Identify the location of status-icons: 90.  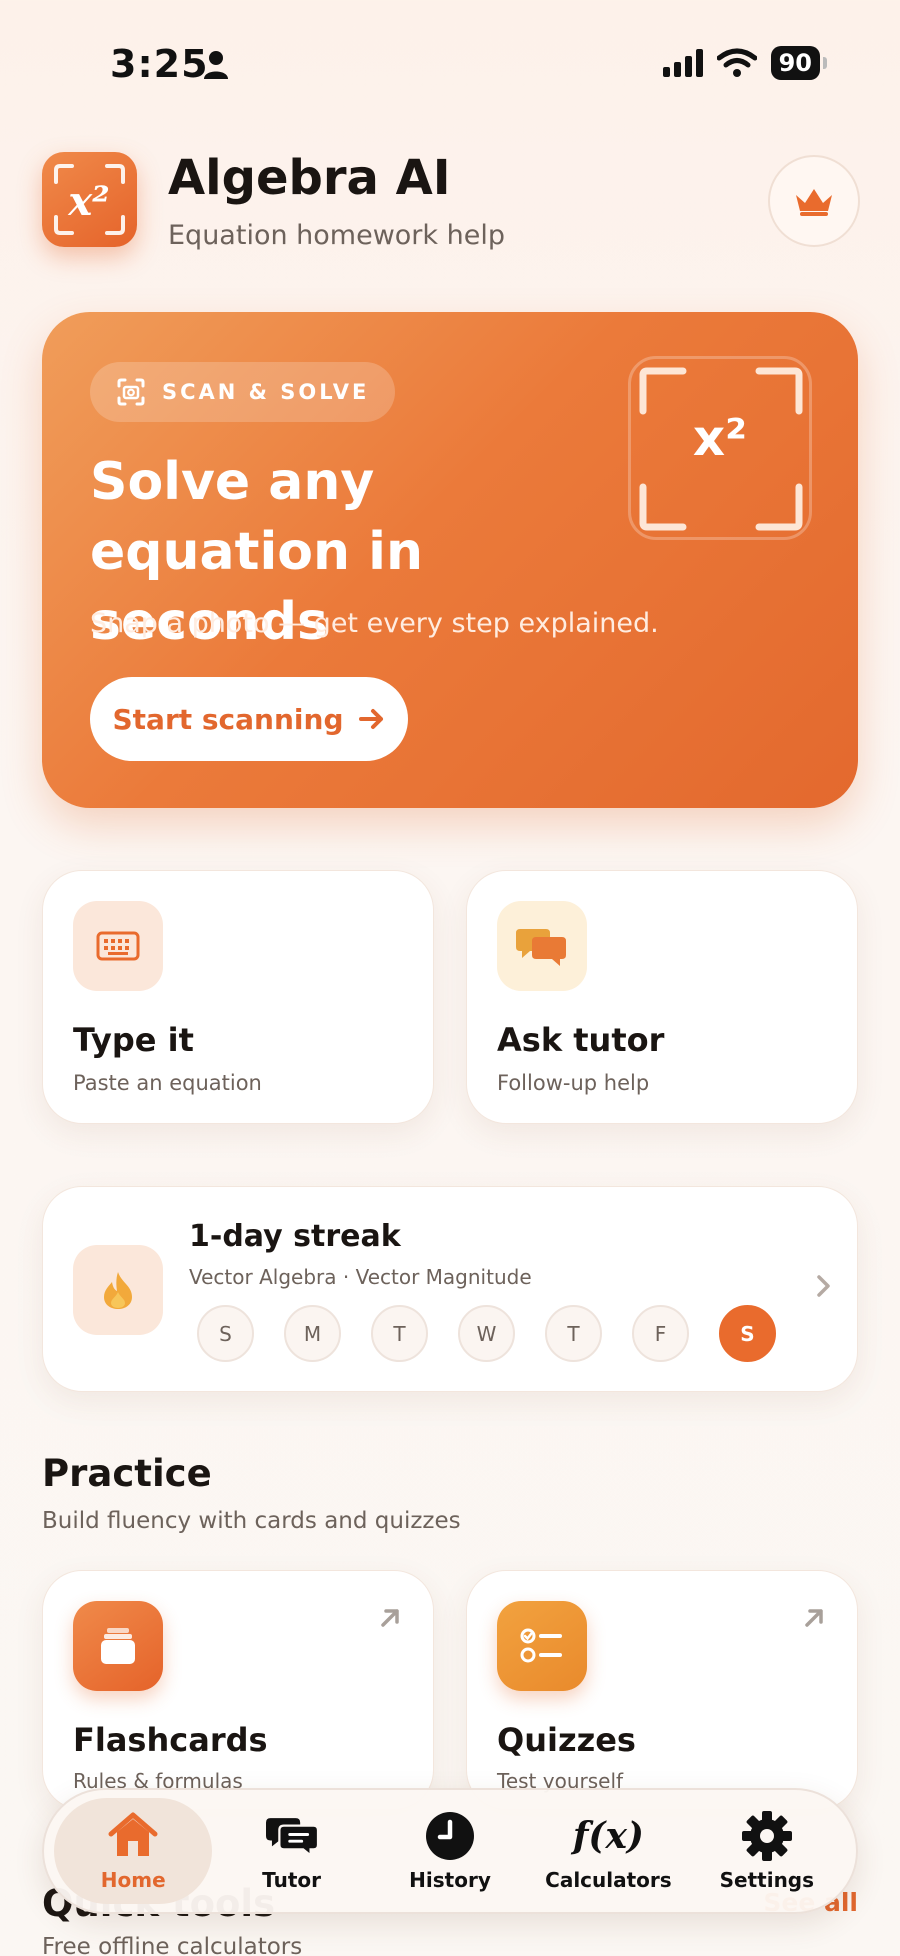
(745, 63).